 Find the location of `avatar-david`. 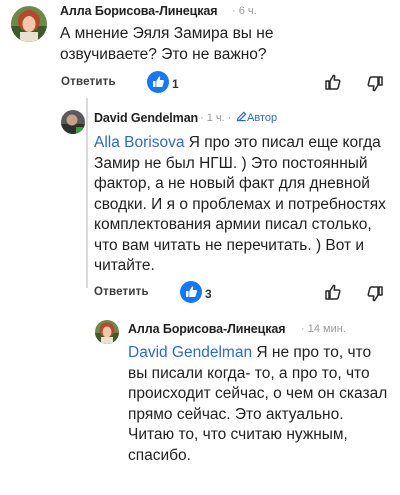

avatar-david is located at coordinates (73, 122).